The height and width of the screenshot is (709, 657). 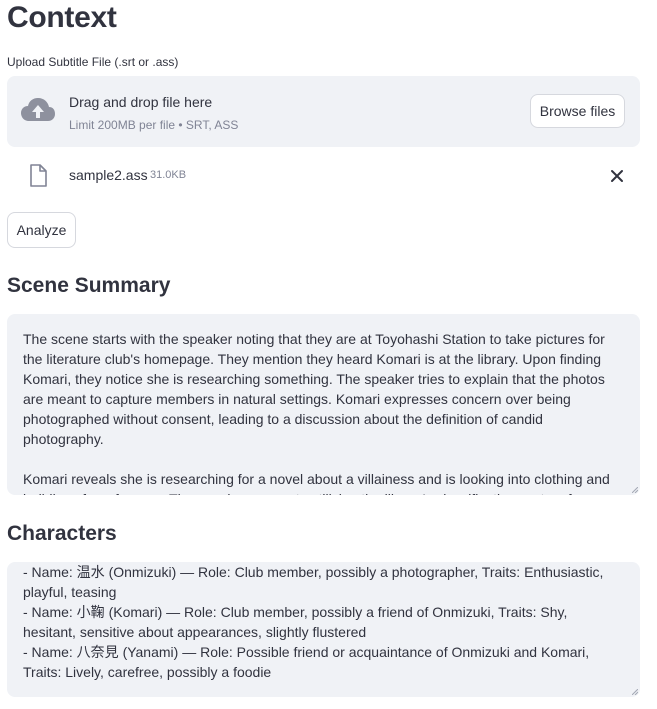 I want to click on scene-summary-heading: Scene Summary, so click(x=89, y=285).